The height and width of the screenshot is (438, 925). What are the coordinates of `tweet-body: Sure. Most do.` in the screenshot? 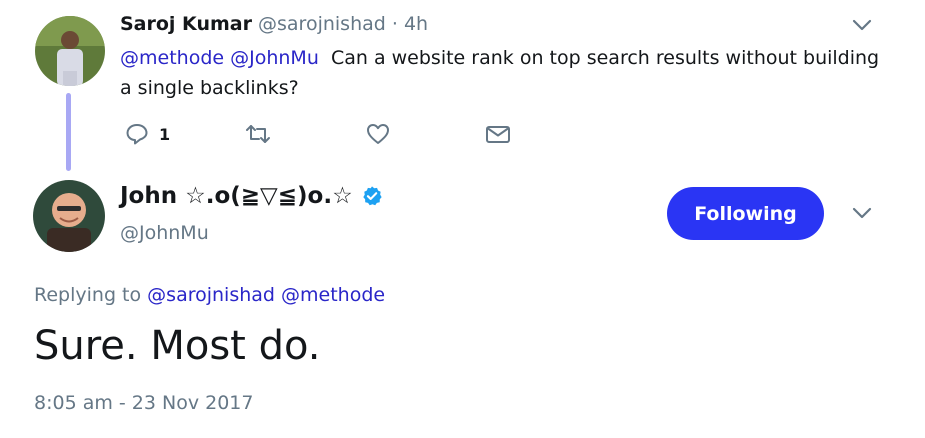 It's located at (177, 346).